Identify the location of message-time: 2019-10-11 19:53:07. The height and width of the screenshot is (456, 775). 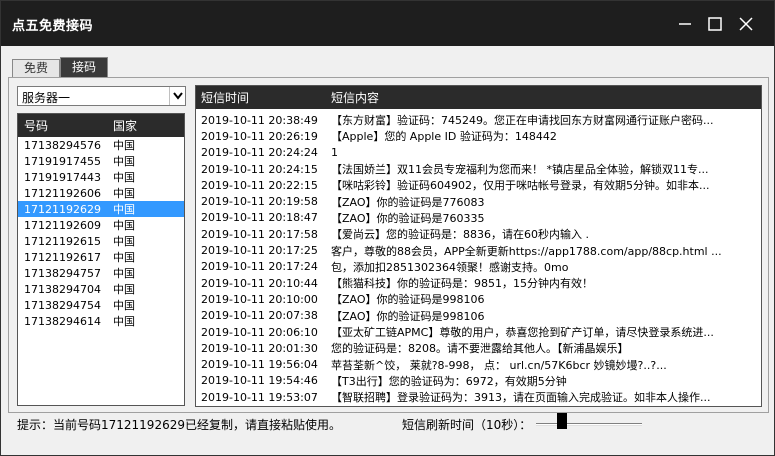
(259, 397).